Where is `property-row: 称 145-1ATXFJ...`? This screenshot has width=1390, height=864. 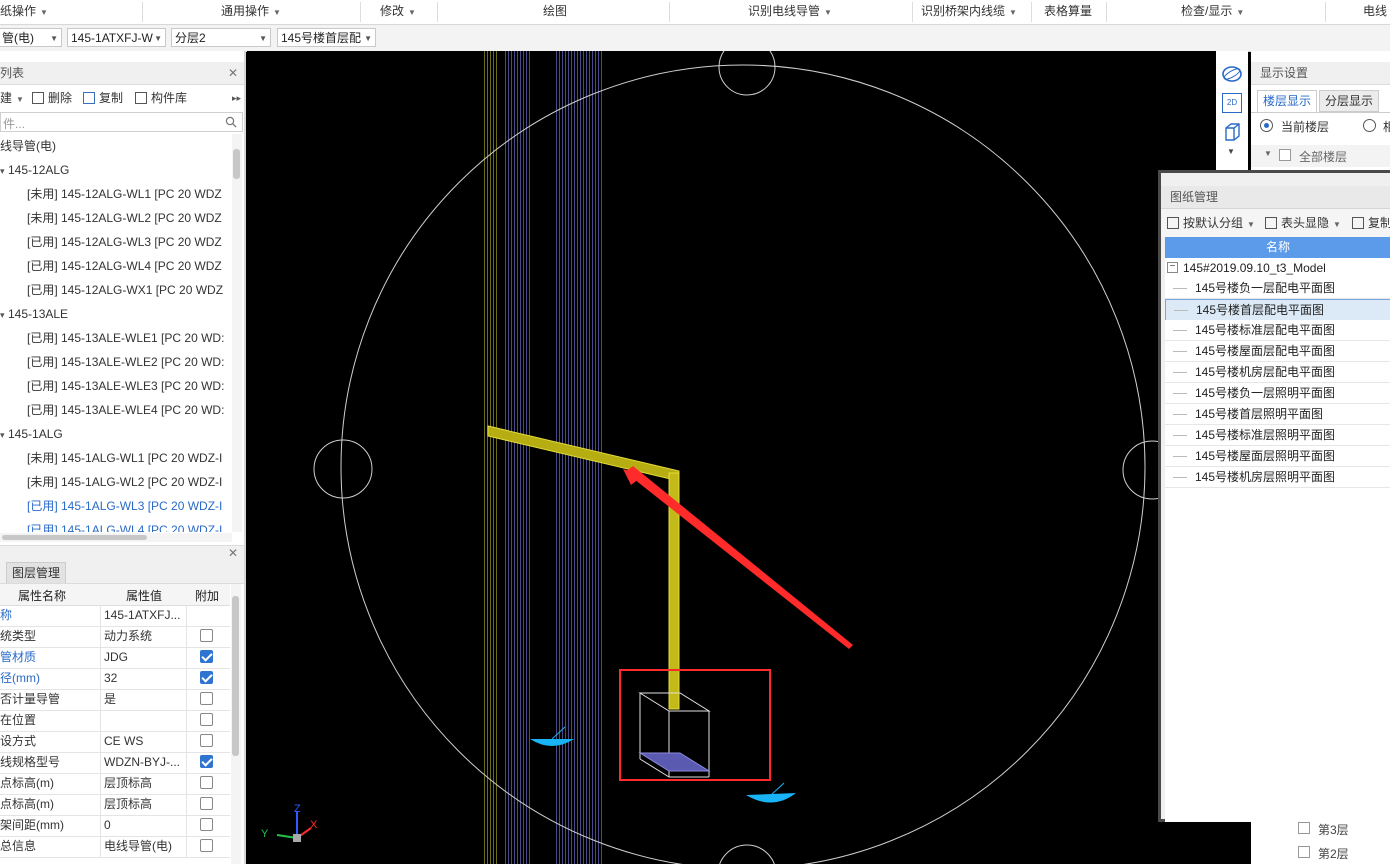
property-row: 称 145-1ATXFJ... is located at coordinates (115, 616).